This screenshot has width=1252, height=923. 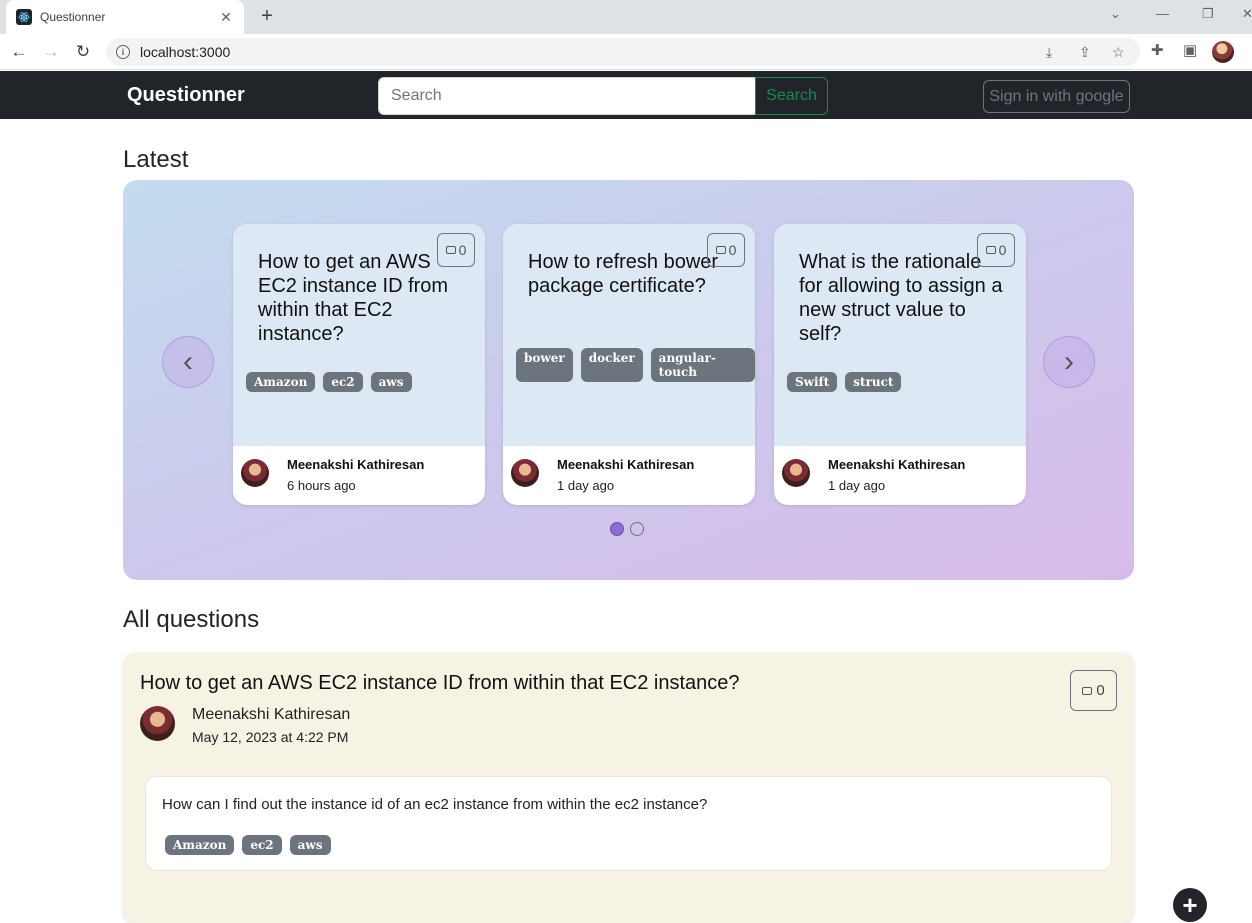 What do you see at coordinates (156, 159) in the screenshot?
I see `latest-heading: Latest` at bounding box center [156, 159].